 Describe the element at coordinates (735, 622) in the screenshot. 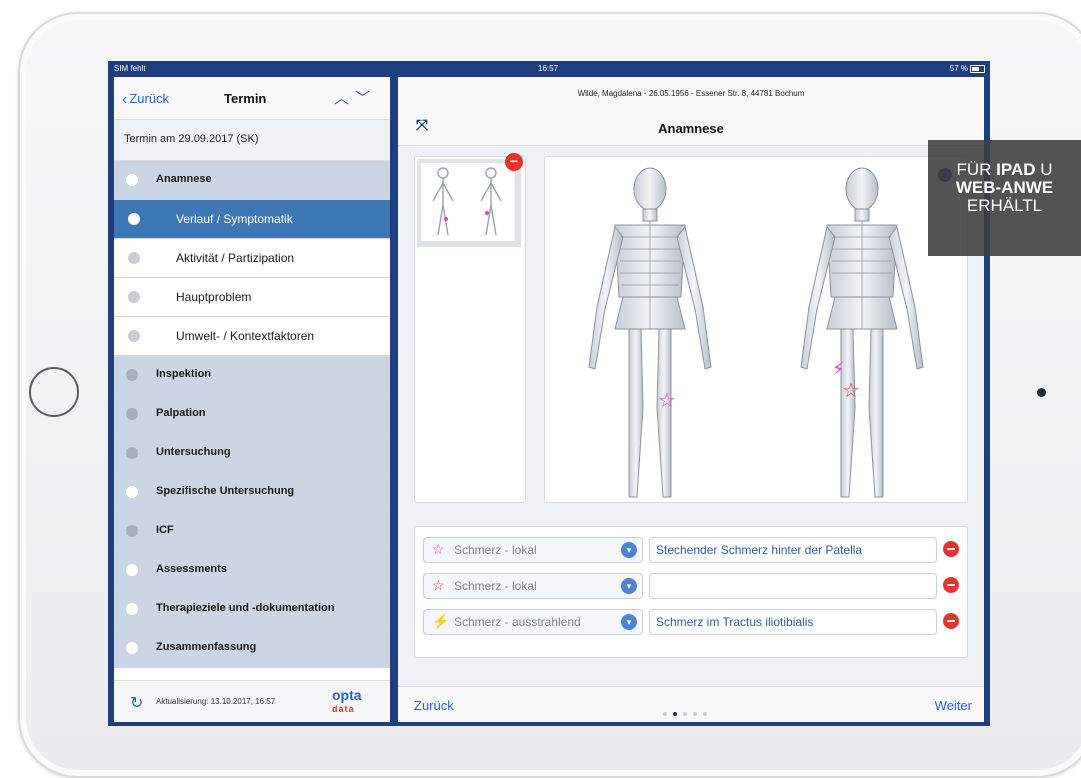

I see `symptom-description: Schmerz im Tractus iliotibialis` at that location.